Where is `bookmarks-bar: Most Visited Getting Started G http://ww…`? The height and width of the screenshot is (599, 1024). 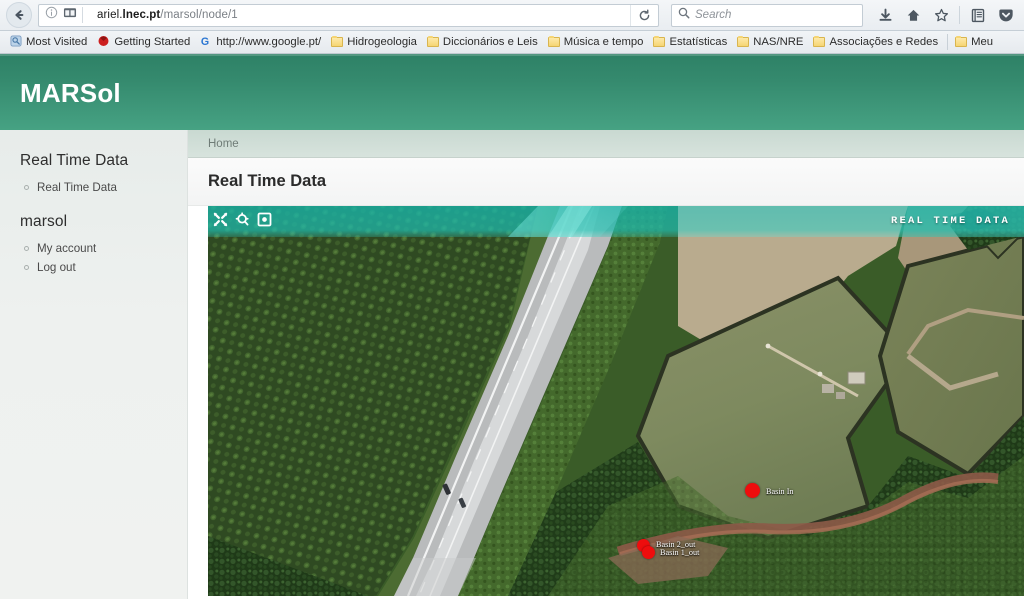 bookmarks-bar: Most Visited Getting Started G http://ww… is located at coordinates (512, 42).